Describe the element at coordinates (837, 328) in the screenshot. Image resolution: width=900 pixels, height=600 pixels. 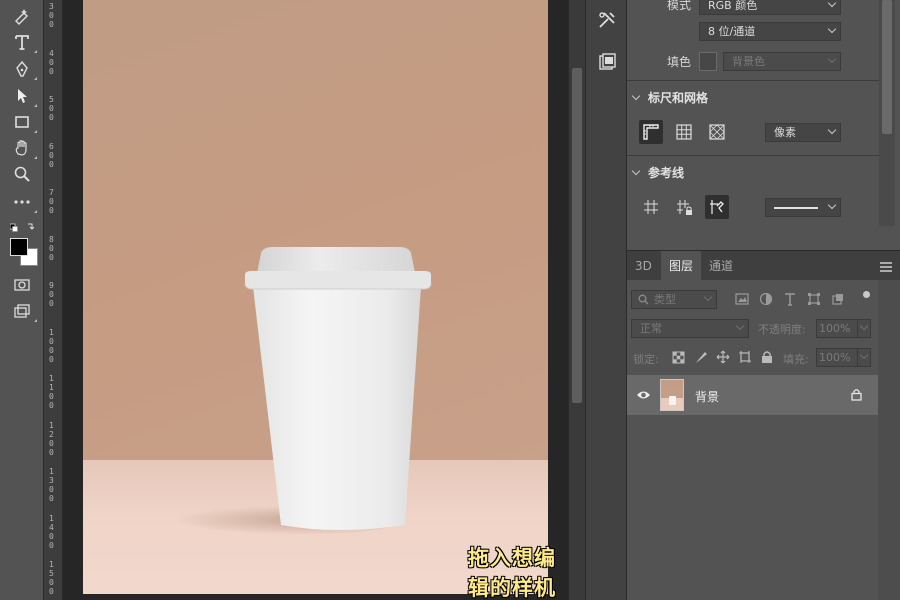
I see `opacity-input: 100%` at that location.